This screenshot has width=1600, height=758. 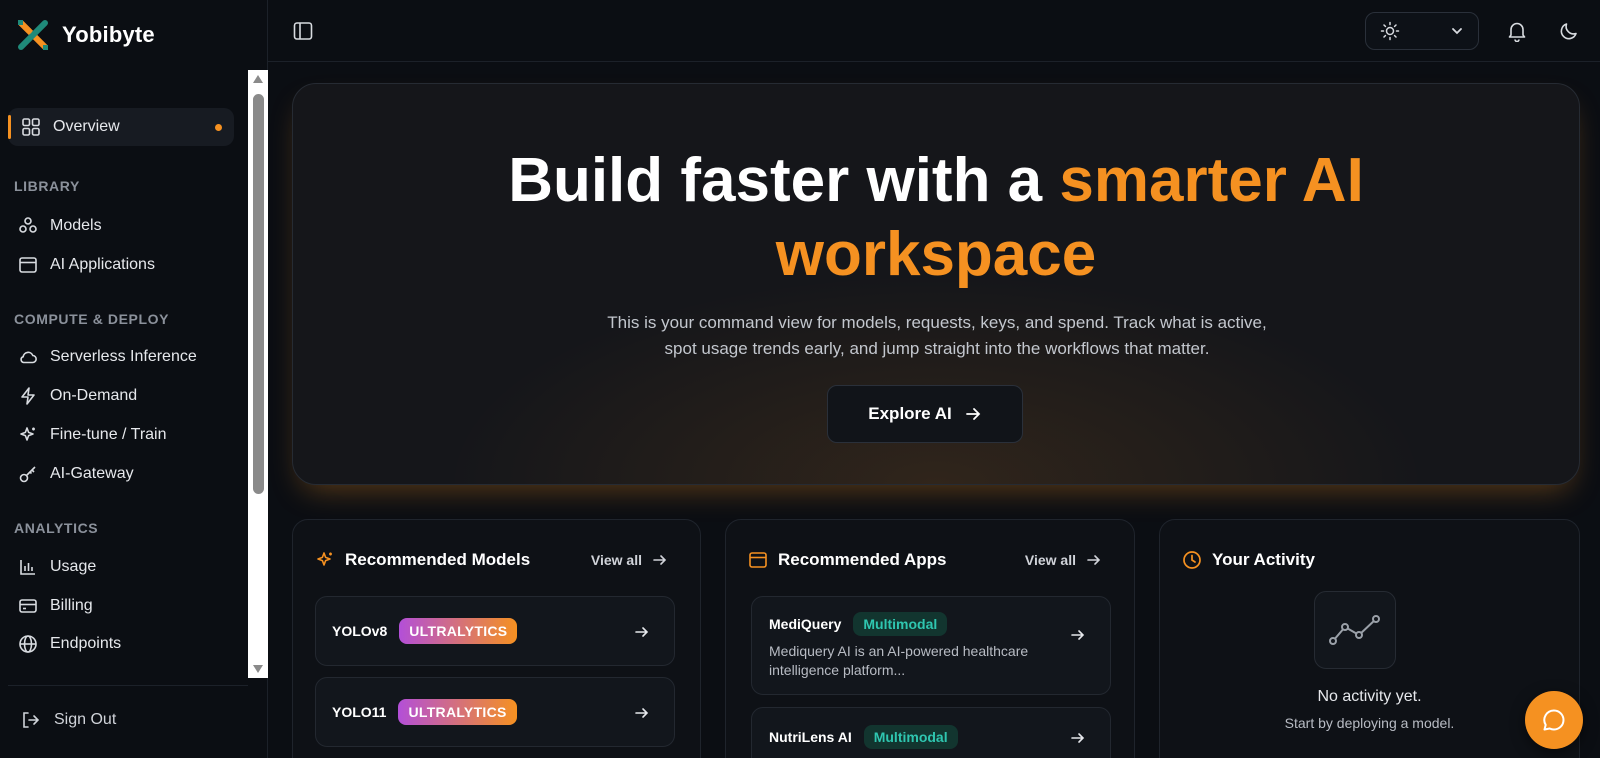 I want to click on sidebar-scrollbar, so click(x=258, y=374).